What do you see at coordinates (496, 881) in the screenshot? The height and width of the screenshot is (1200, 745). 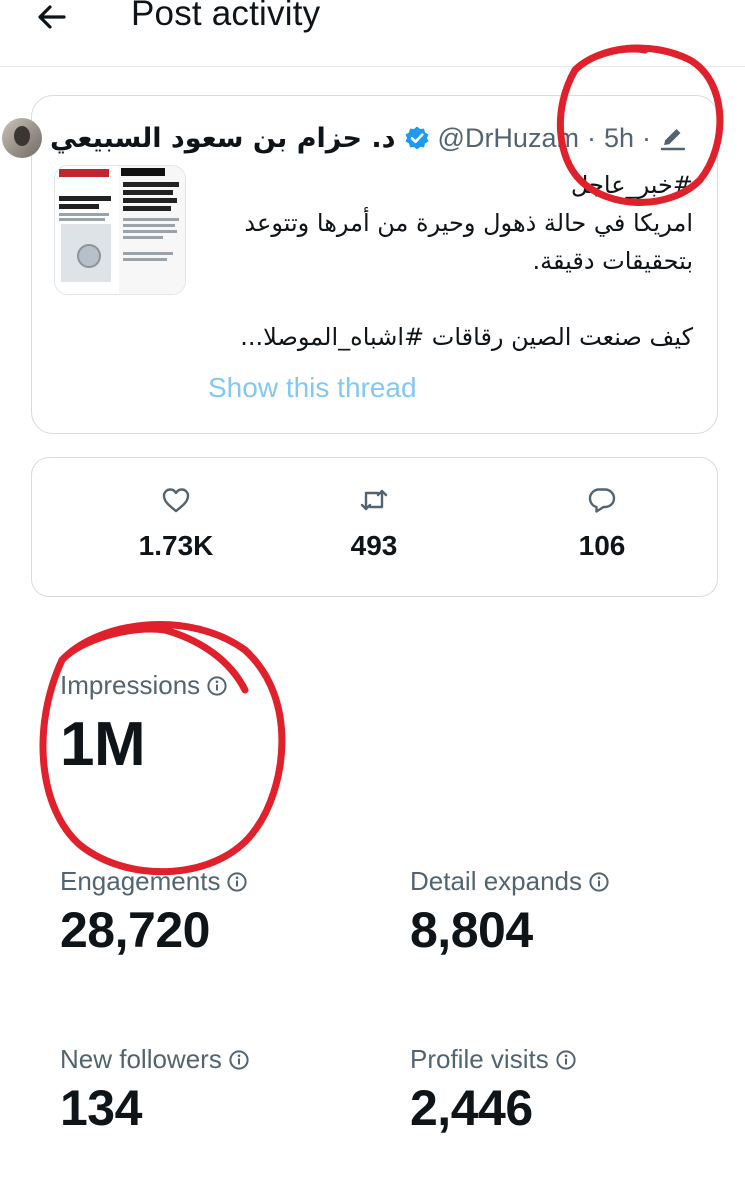 I see `detail-expands-label: Detail expands` at bounding box center [496, 881].